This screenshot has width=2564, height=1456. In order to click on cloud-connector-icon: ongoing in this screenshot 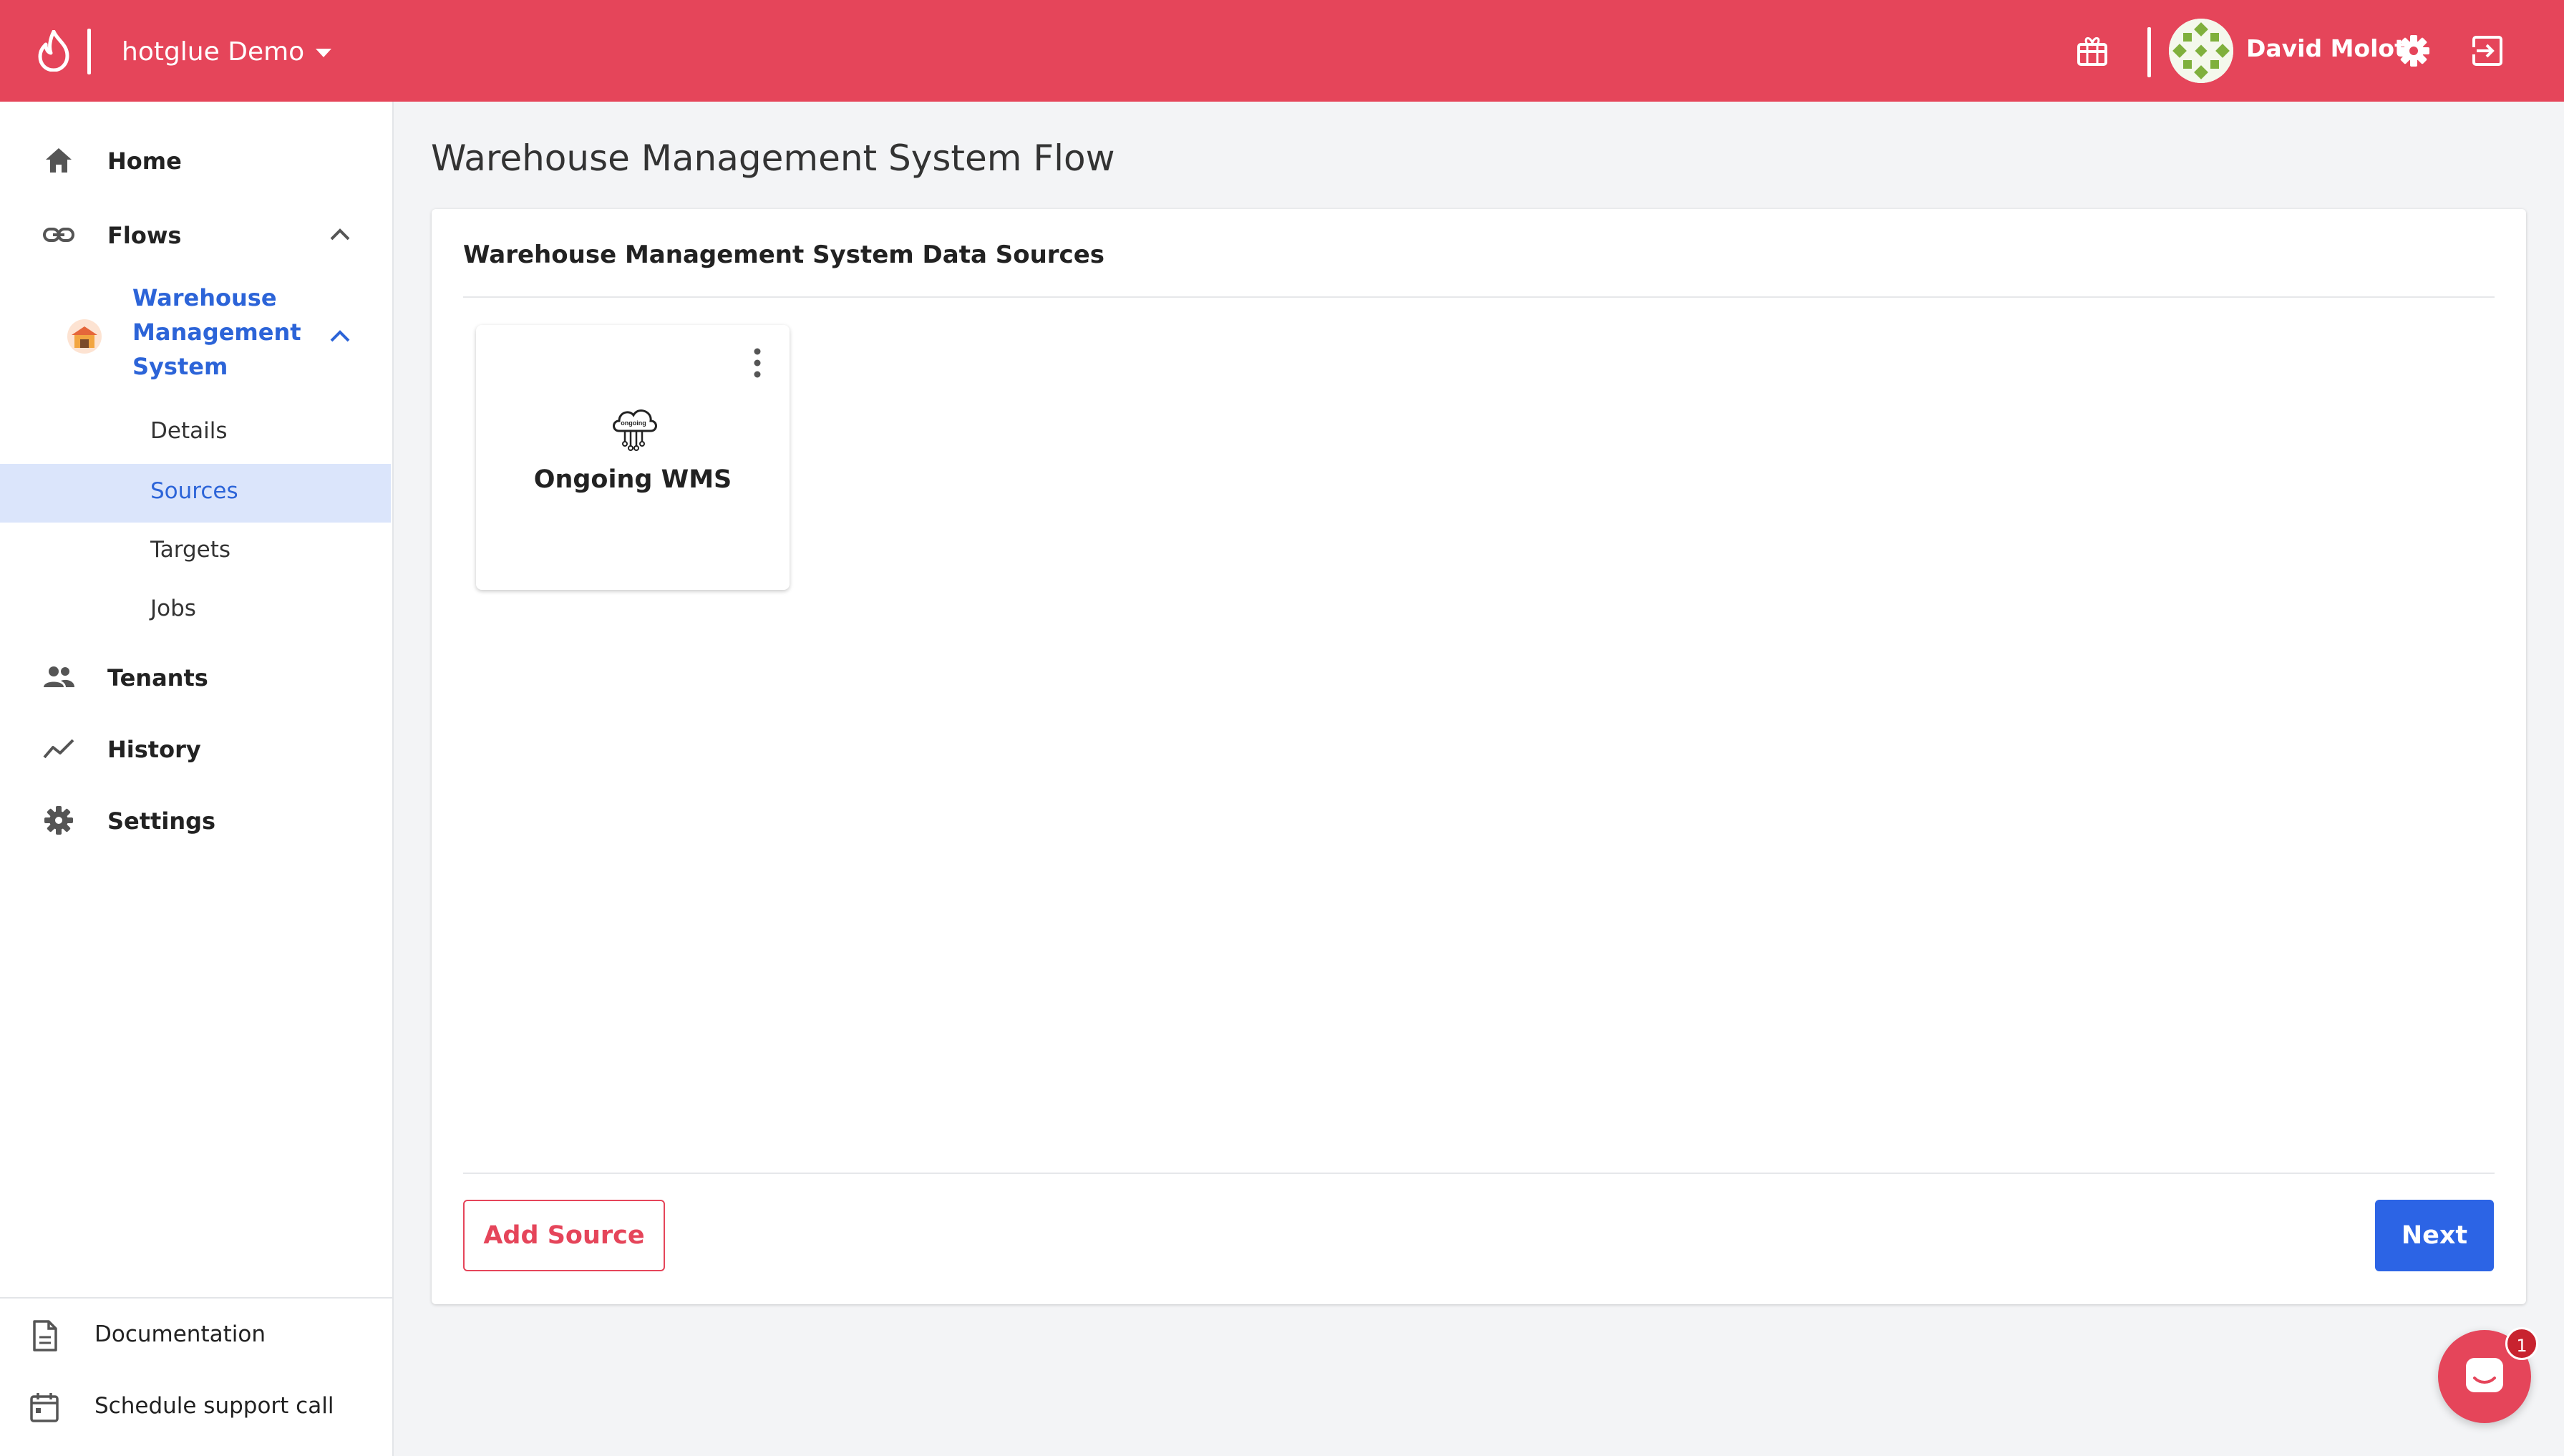, I will do `click(635, 430)`.